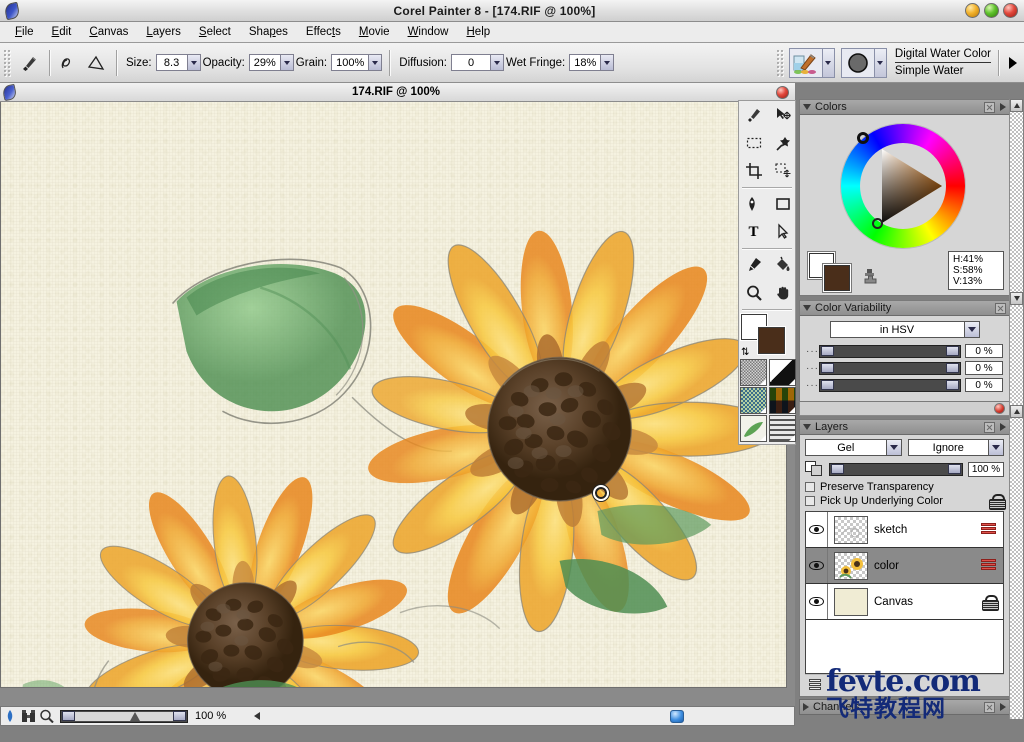 This screenshot has height=742, width=1024. I want to click on looks-selector, so click(782, 428).